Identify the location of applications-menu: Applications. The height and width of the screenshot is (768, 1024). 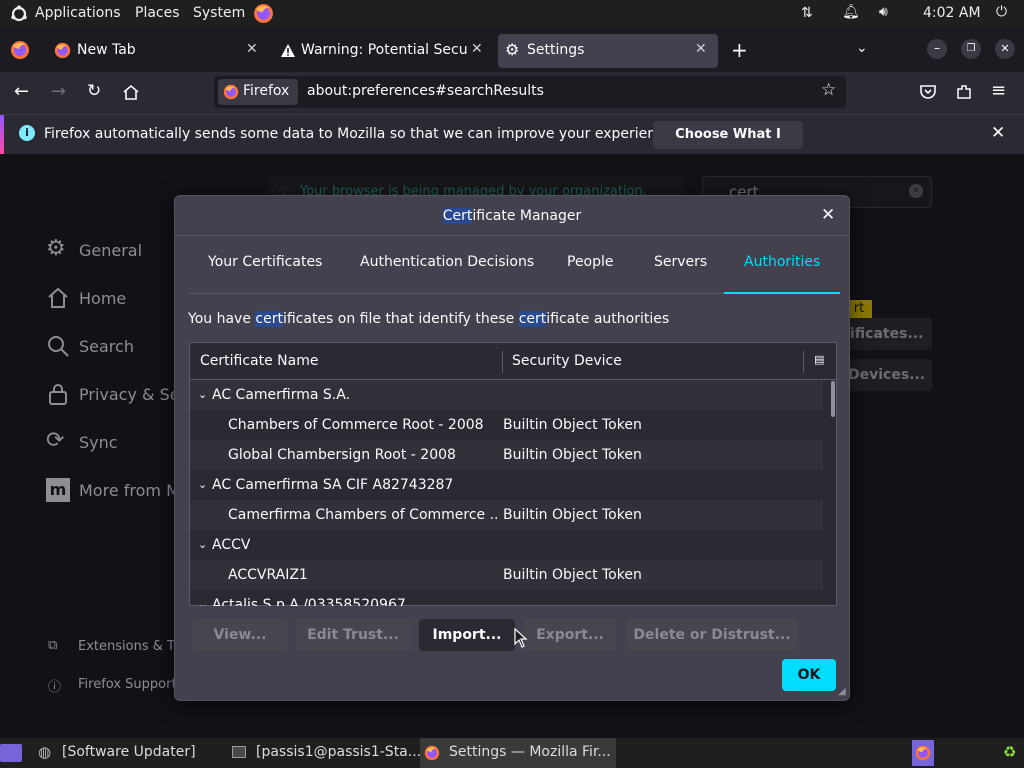
(78, 13).